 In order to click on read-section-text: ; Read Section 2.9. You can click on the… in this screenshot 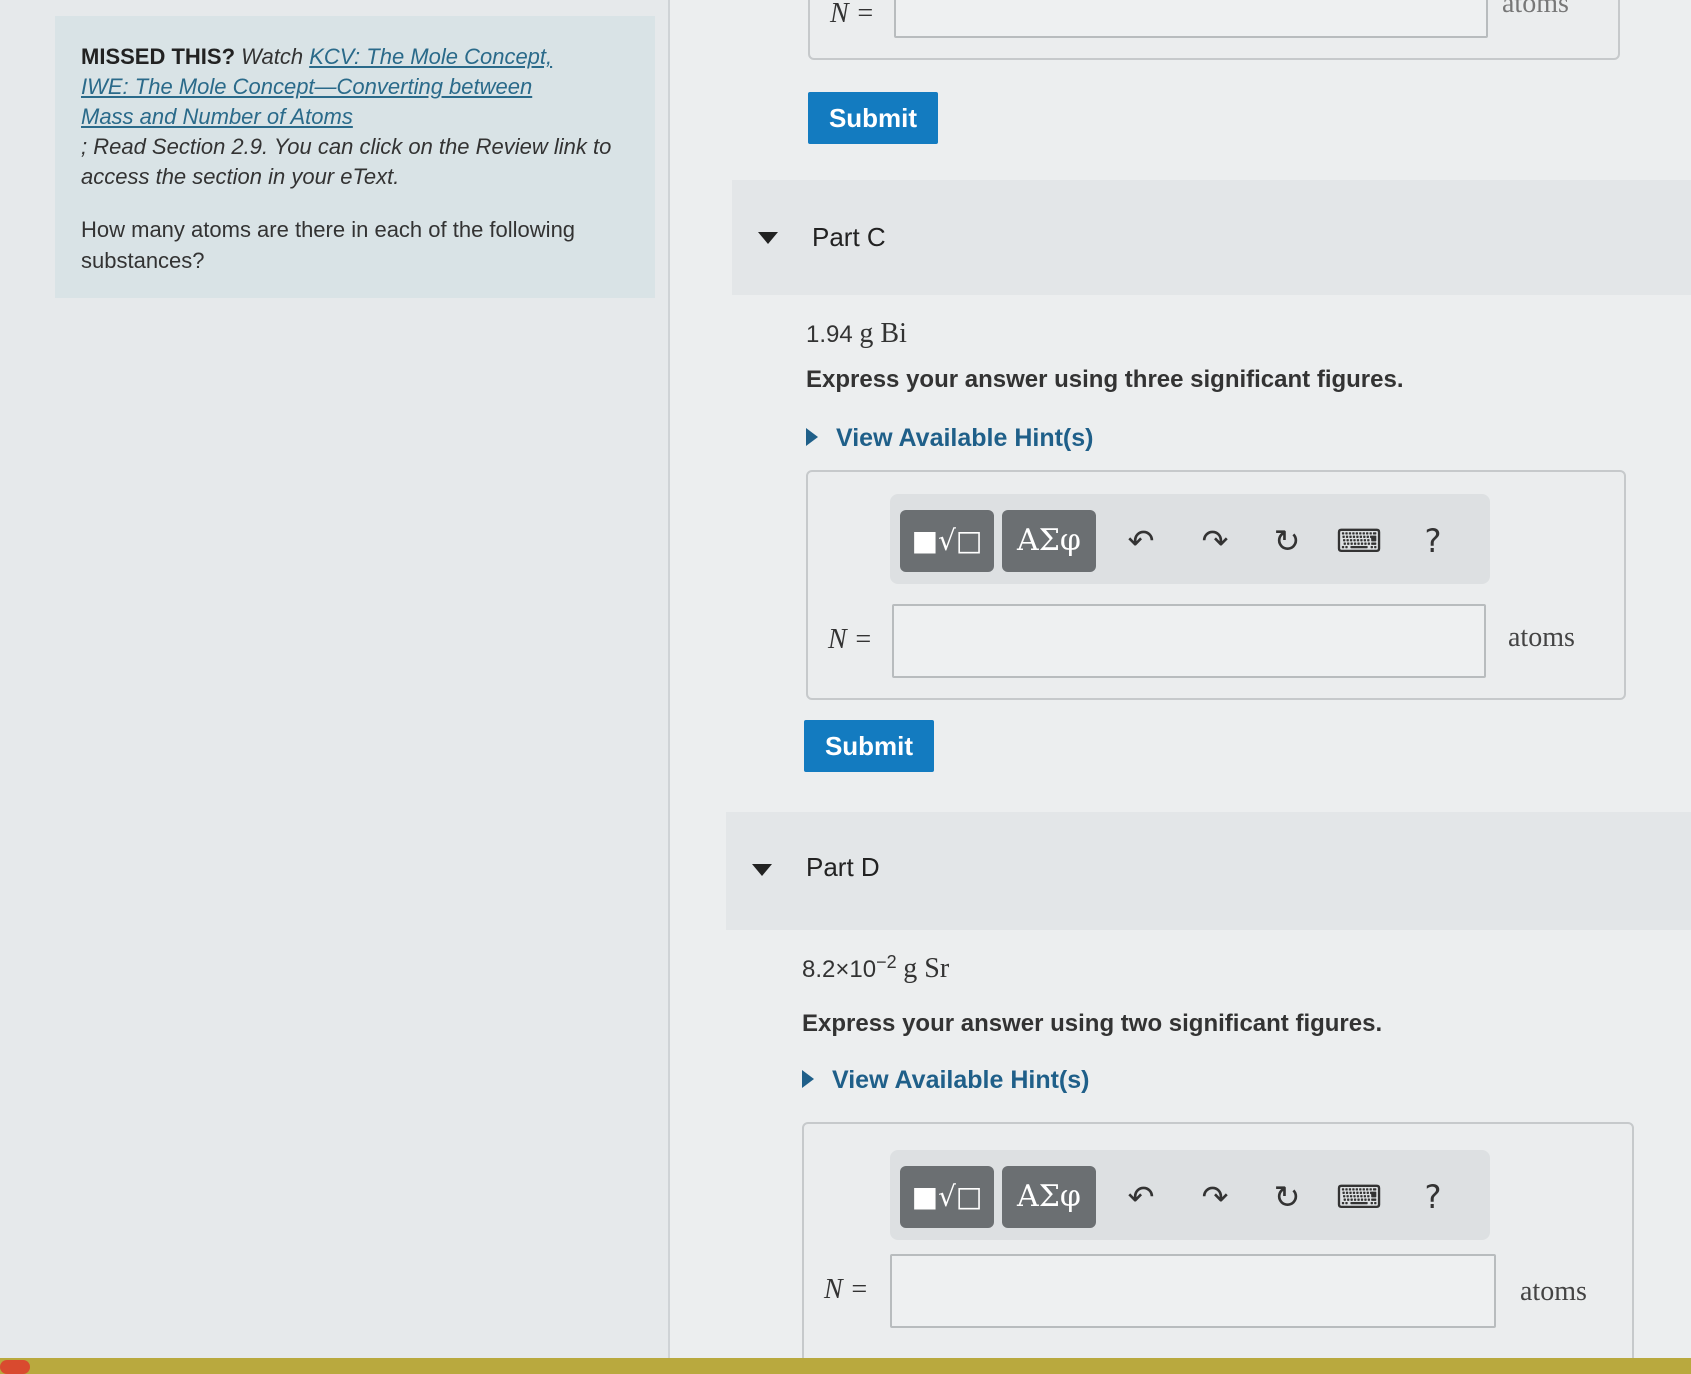, I will do `click(346, 161)`.